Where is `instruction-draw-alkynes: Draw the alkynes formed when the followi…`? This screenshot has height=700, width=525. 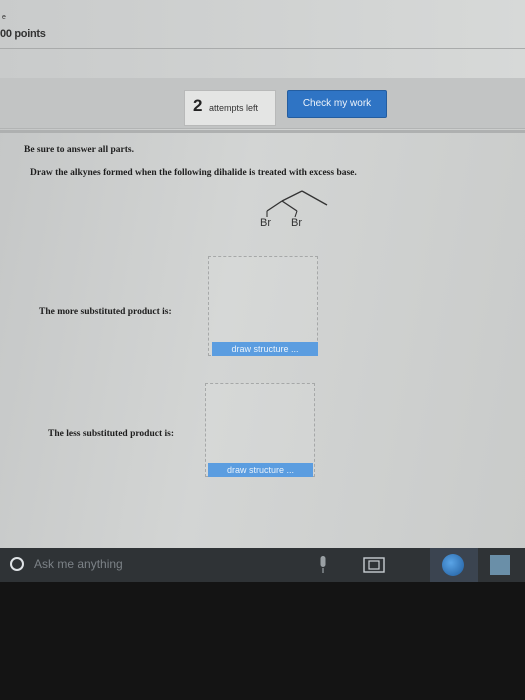
instruction-draw-alkynes: Draw the alkynes formed when the followi… is located at coordinates (193, 173).